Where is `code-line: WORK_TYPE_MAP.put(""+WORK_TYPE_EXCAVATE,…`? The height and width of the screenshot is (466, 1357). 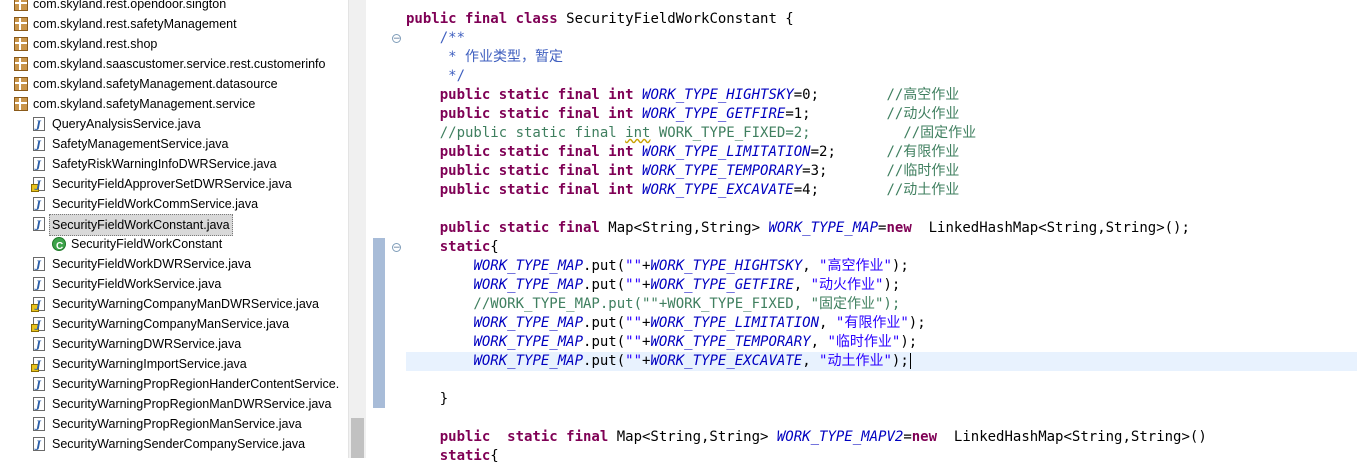 code-line: WORK_TYPE_MAP.put(""+WORK_TYPE_EXCAVATE,… is located at coordinates (658, 361).